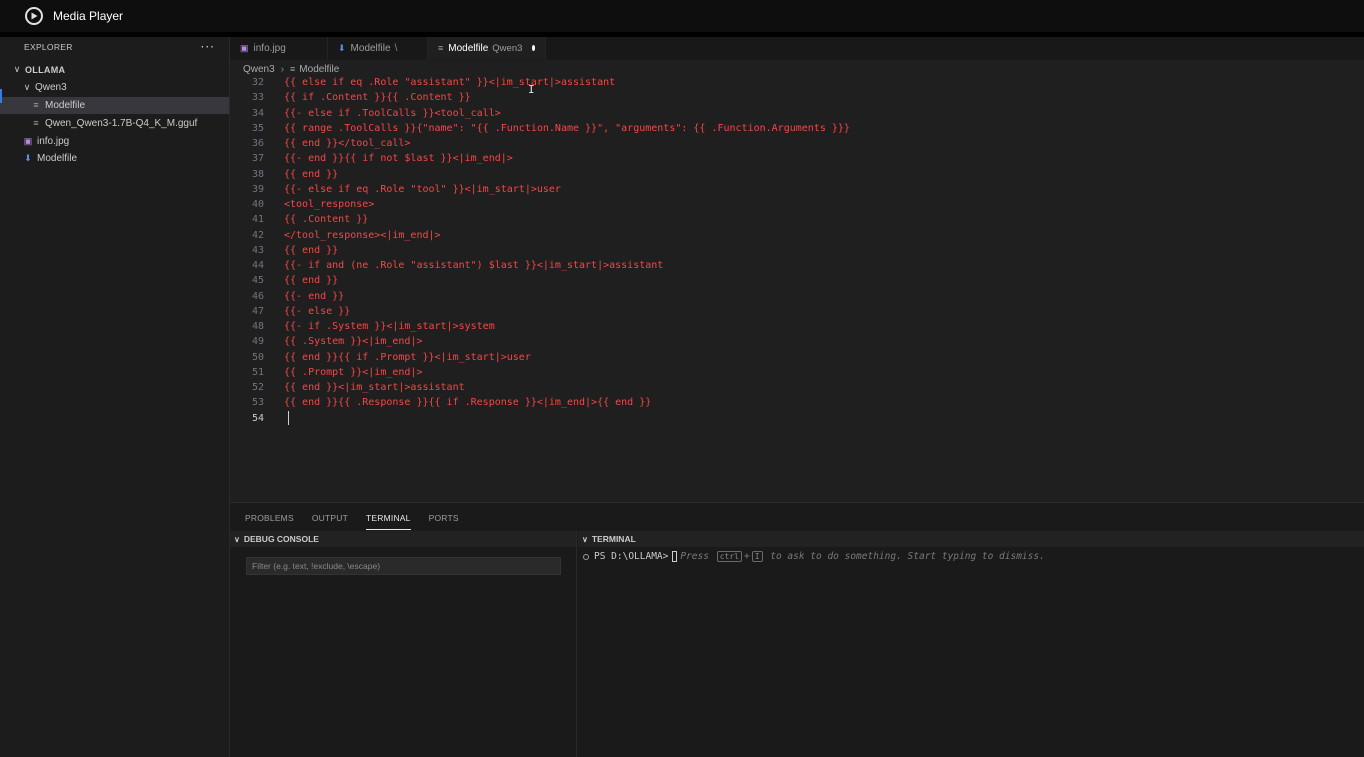  What do you see at coordinates (444, 521) in the screenshot?
I see `panel-tab-ports: PORTS` at bounding box center [444, 521].